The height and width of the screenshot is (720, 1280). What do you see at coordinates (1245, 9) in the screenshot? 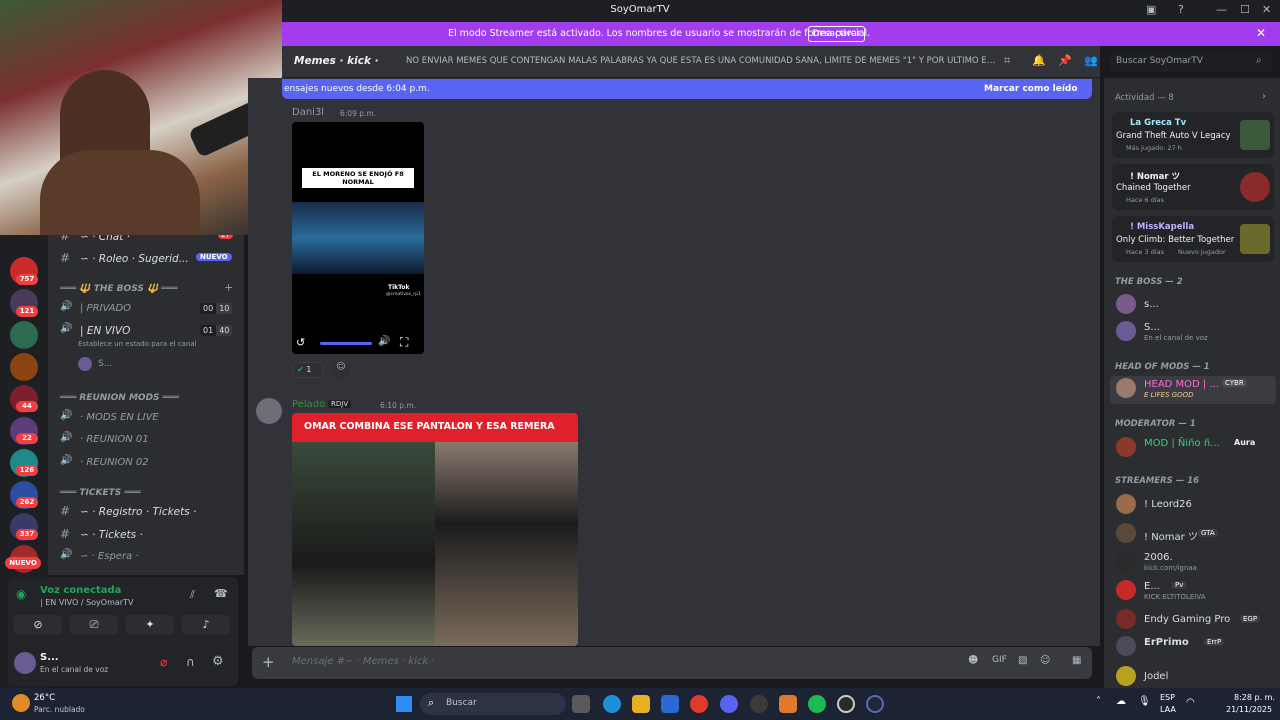
I see `maximize-button: ☐` at bounding box center [1245, 9].